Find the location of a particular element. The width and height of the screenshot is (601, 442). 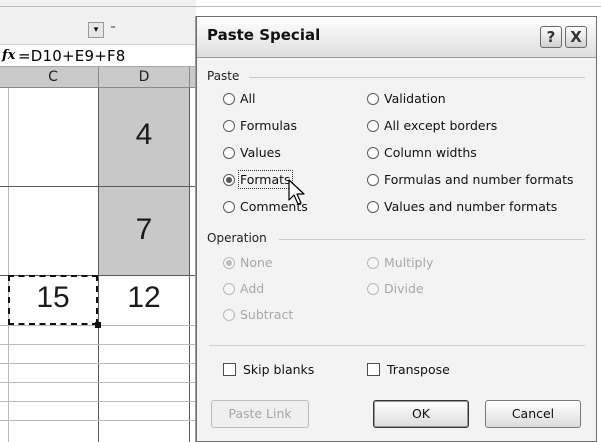

option-label: Column widths is located at coordinates (430, 152).